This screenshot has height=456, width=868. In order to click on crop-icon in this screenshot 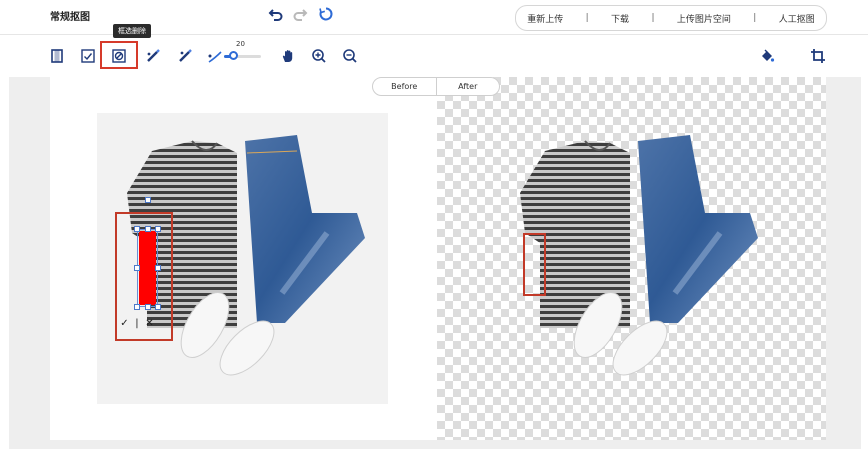, I will do `click(818, 56)`.